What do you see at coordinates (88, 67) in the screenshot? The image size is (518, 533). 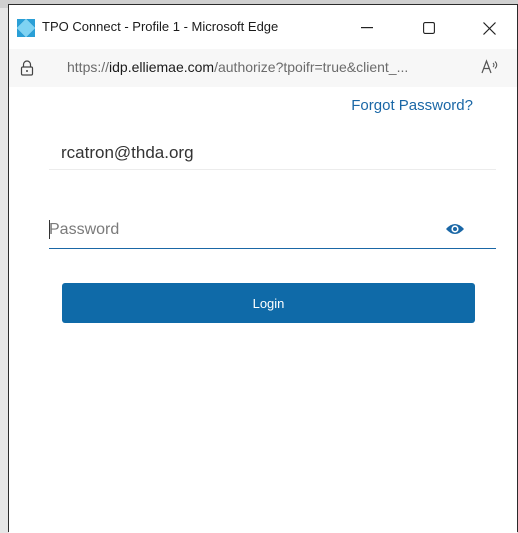 I see `url-scheme: https://` at bounding box center [88, 67].